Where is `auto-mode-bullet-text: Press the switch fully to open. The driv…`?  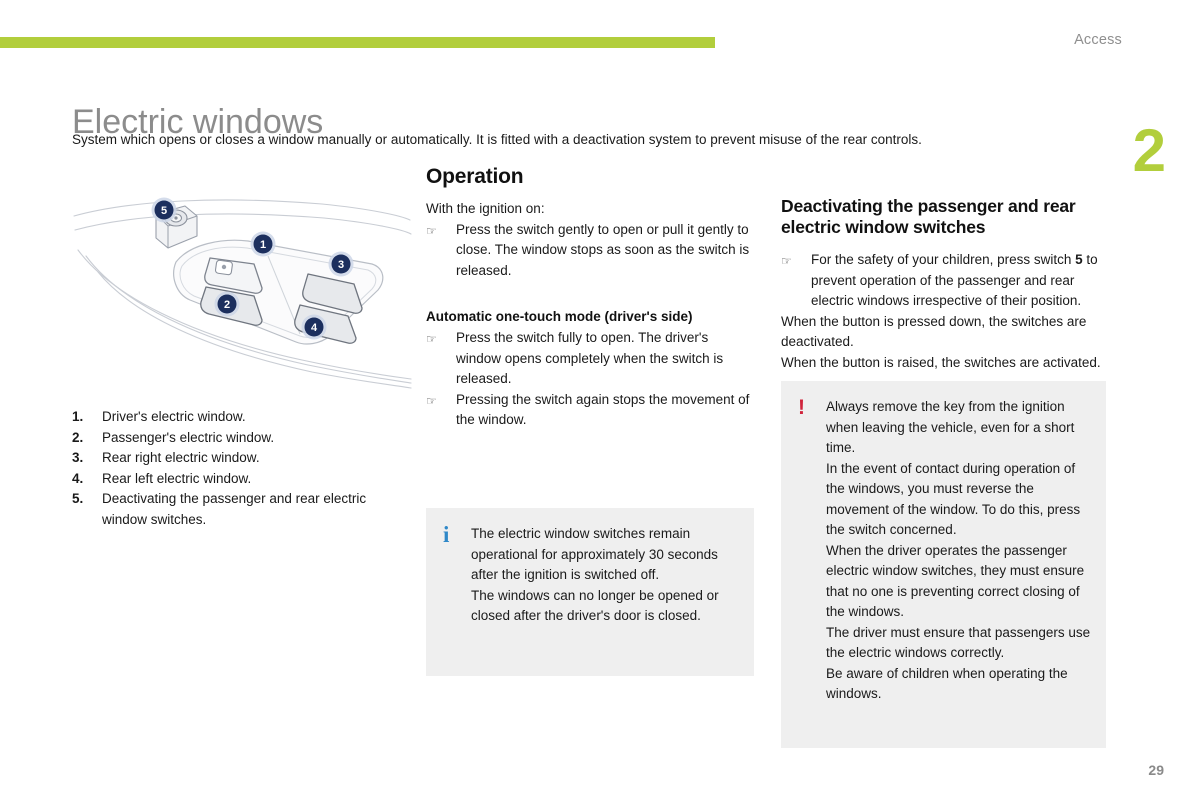 auto-mode-bullet-text: Press the switch fully to open. The driv… is located at coordinates (590, 358).